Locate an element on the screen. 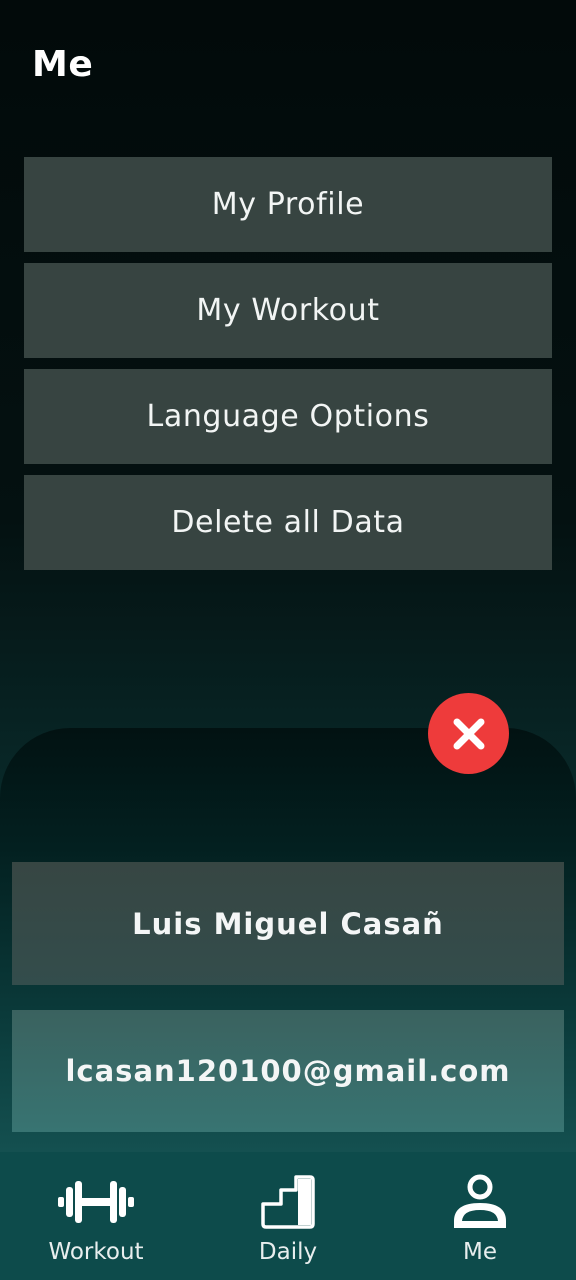  my-profile-button: My Profile is located at coordinates (288, 204).